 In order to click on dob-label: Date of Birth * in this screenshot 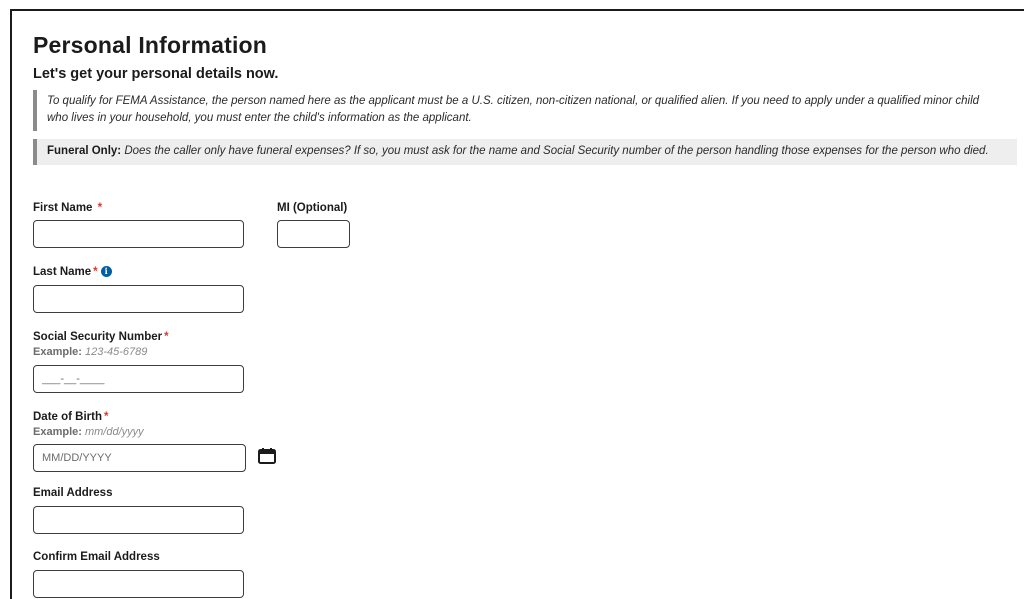, I will do `click(71, 417)`.